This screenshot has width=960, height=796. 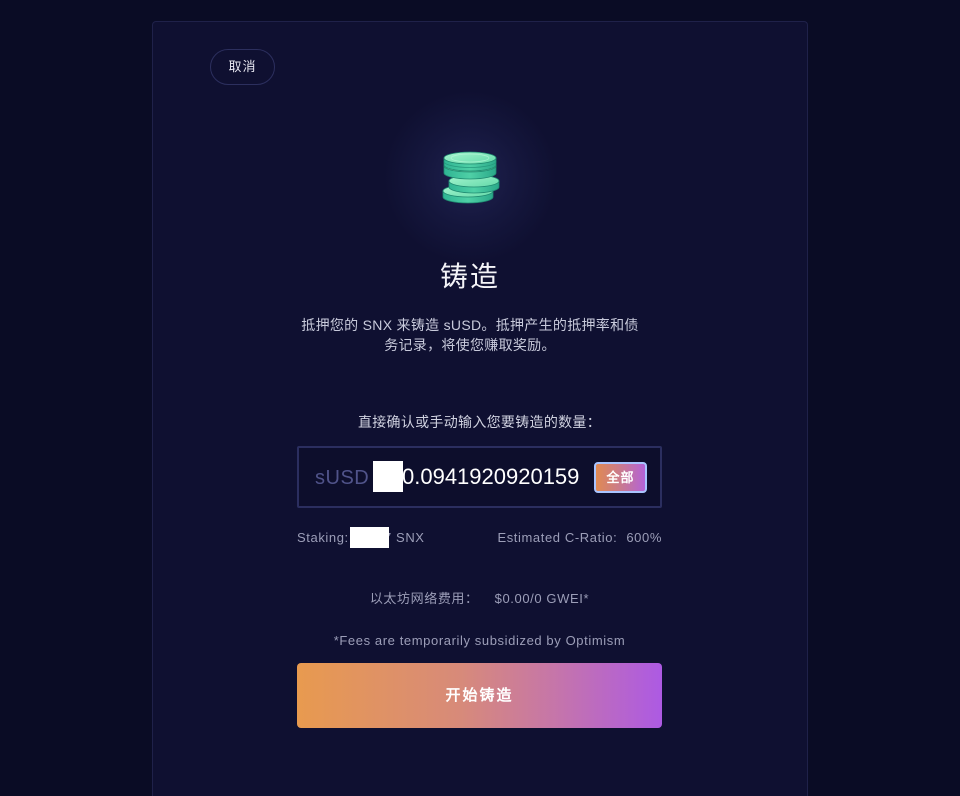 I want to click on staking-label: Staking:, so click(x=323, y=537).